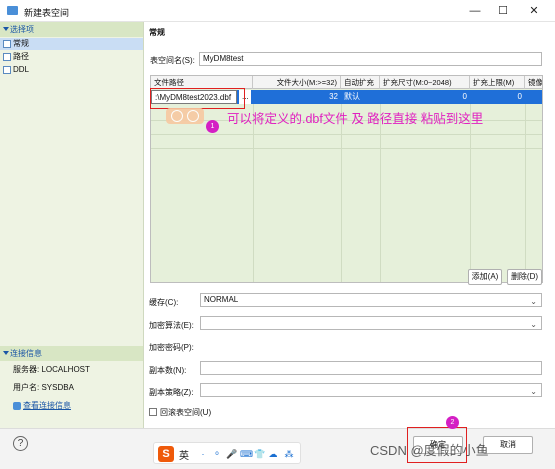  What do you see at coordinates (503, 11) in the screenshot?
I see `maximize-button: ☐` at bounding box center [503, 11].